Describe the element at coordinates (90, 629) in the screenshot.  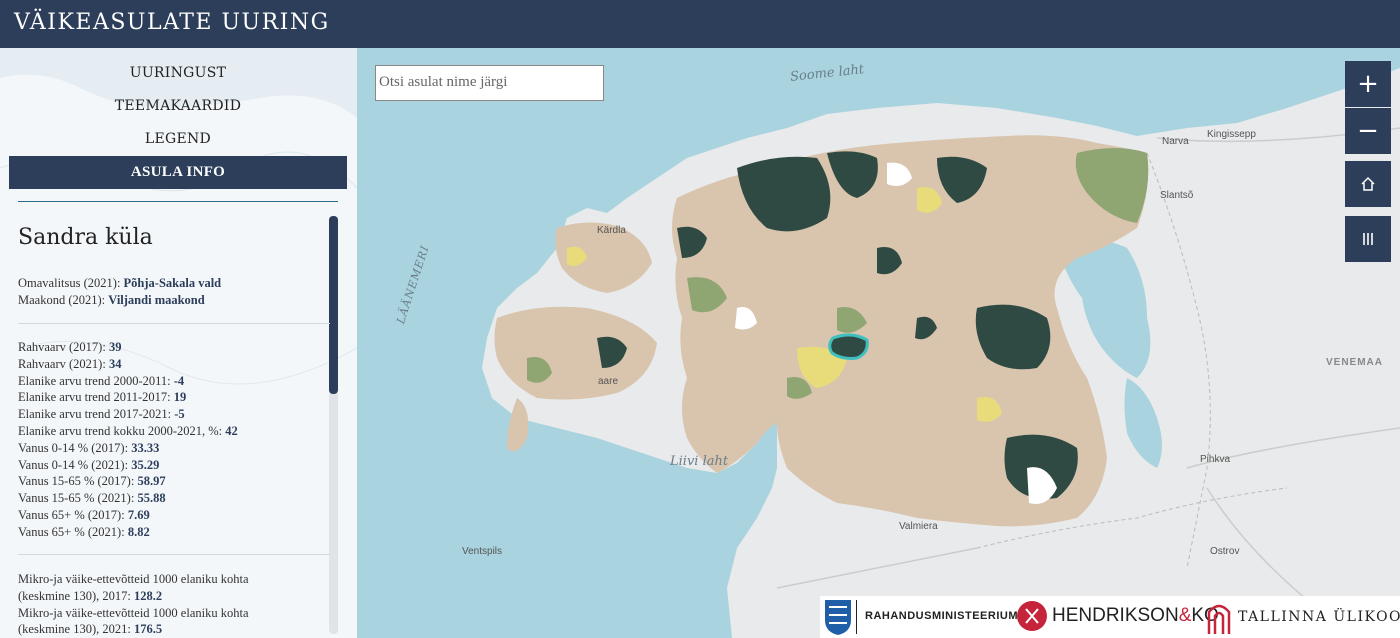
I see `business-row: (keskmine 130), 2021: 176.5` at that location.